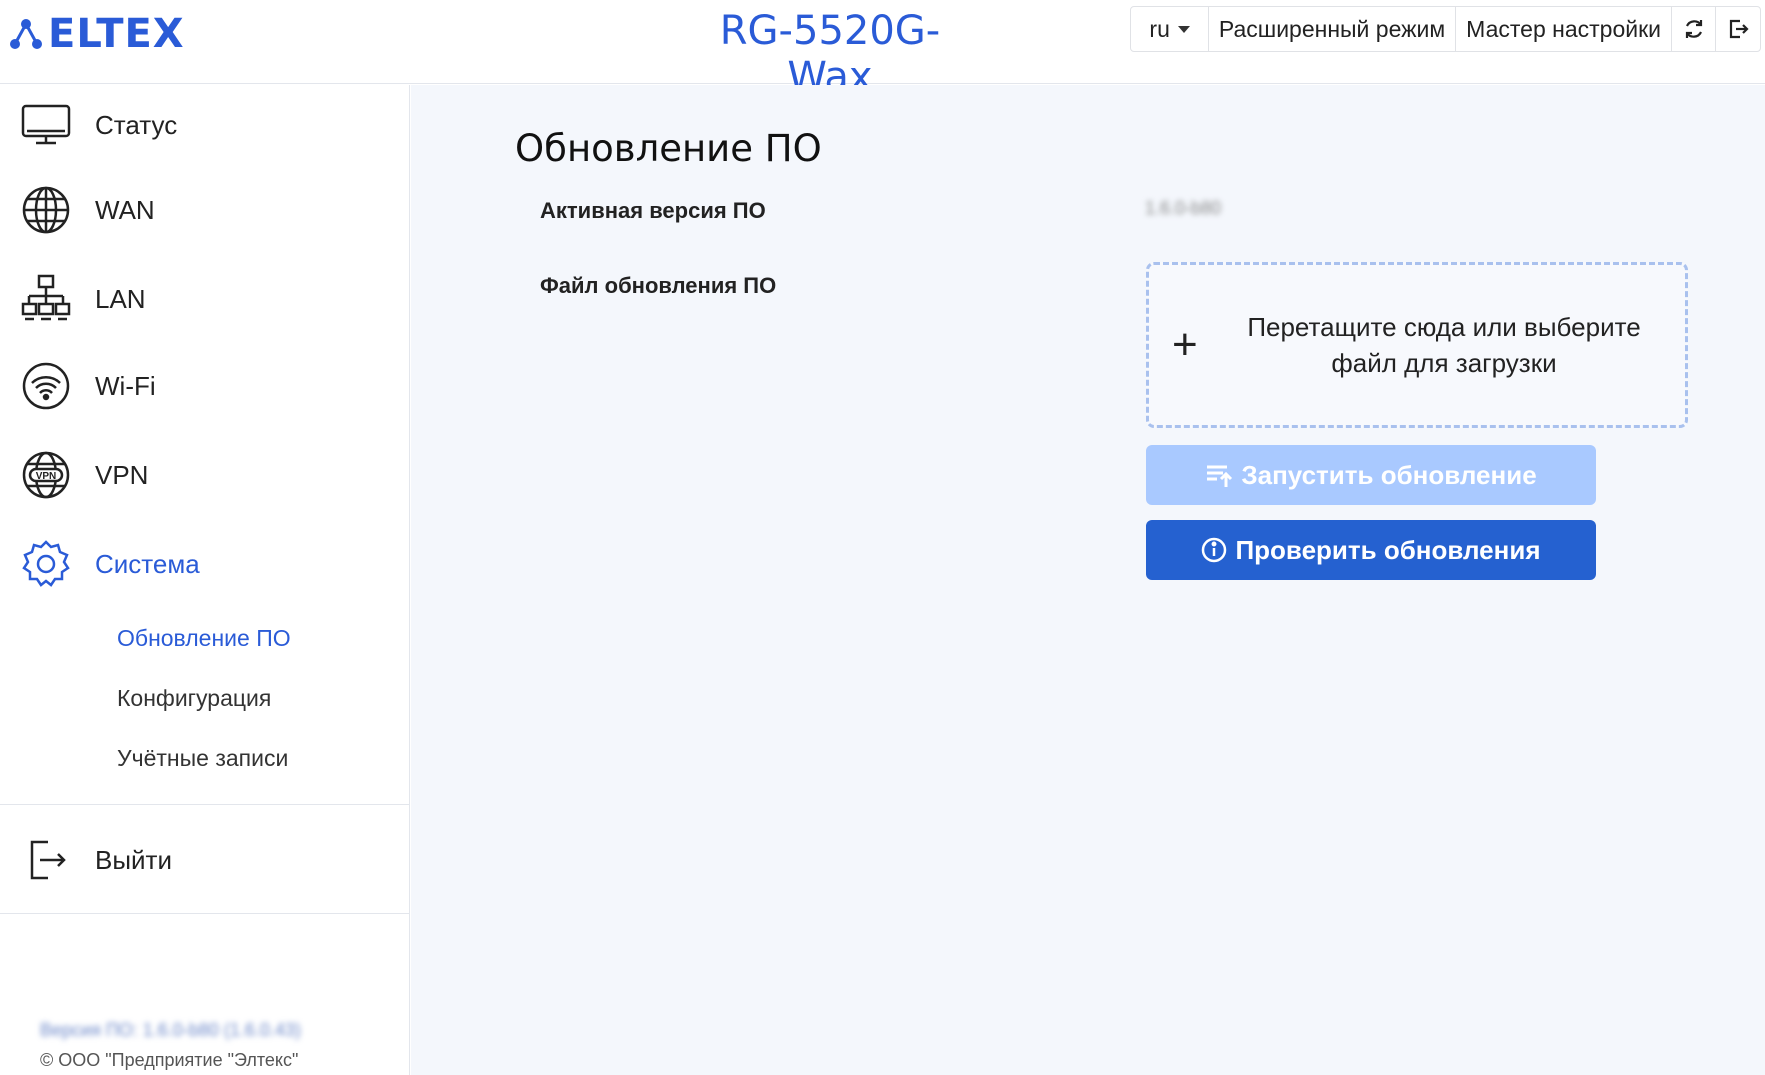 This screenshot has width=1765, height=1075. I want to click on sidebar-item-status: Статус, so click(205, 125).